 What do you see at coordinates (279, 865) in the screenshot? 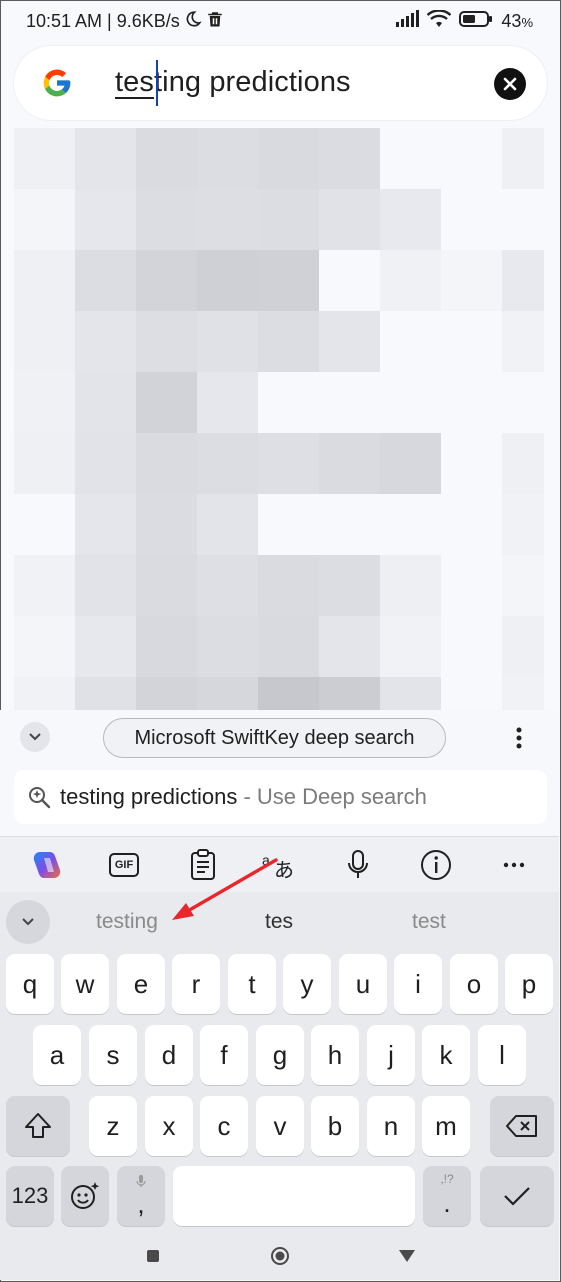
I see `translate-icon: a あ` at bounding box center [279, 865].